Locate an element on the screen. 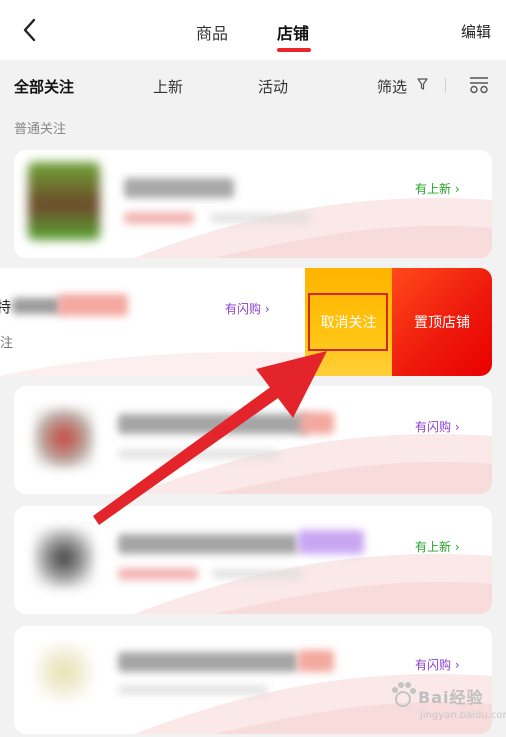 This screenshot has height=737, width=506. store-subtitle-fragment: 注 is located at coordinates (7, 343).